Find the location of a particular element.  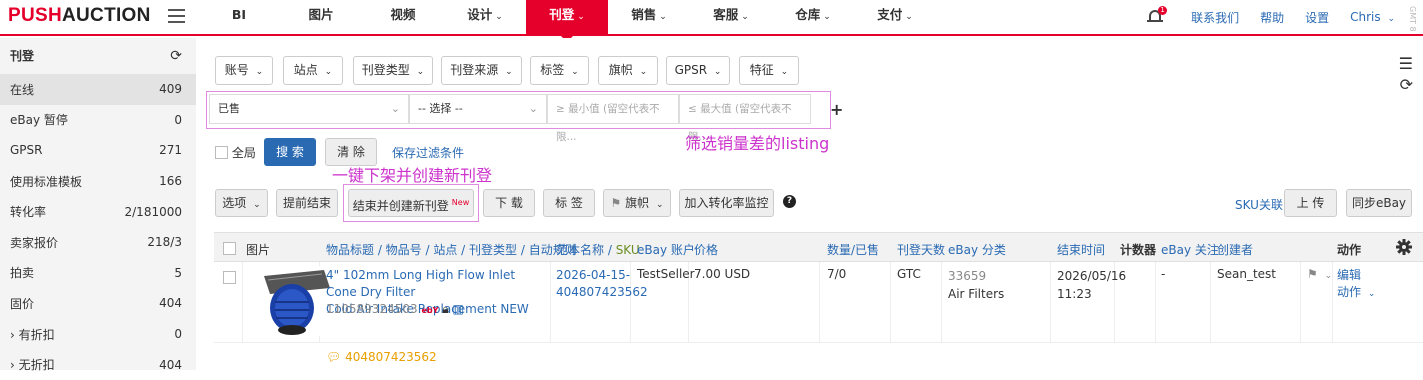

qty-cell: 7/0 is located at coordinates (837, 274).